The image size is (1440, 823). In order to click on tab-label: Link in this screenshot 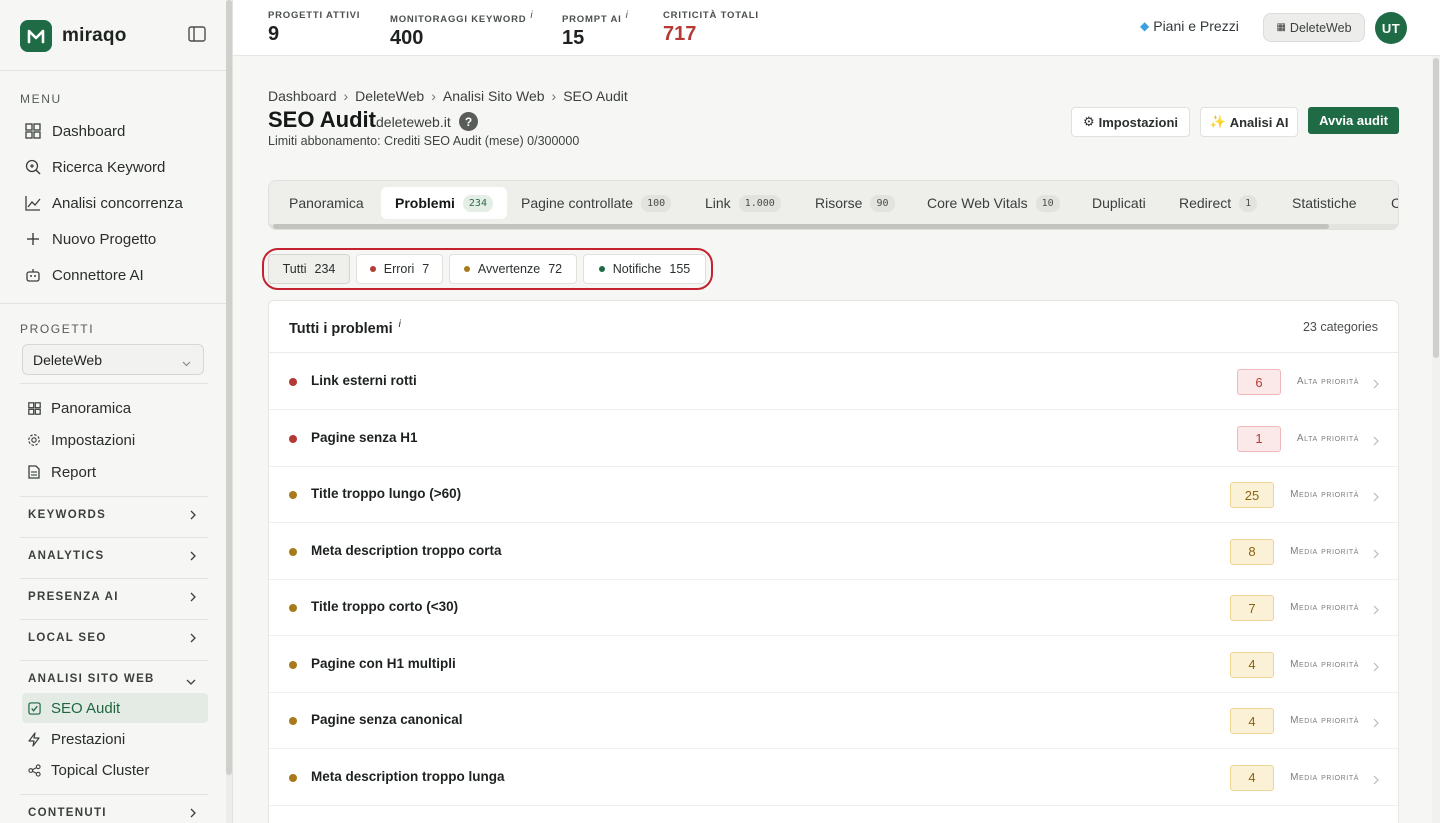, I will do `click(718, 203)`.